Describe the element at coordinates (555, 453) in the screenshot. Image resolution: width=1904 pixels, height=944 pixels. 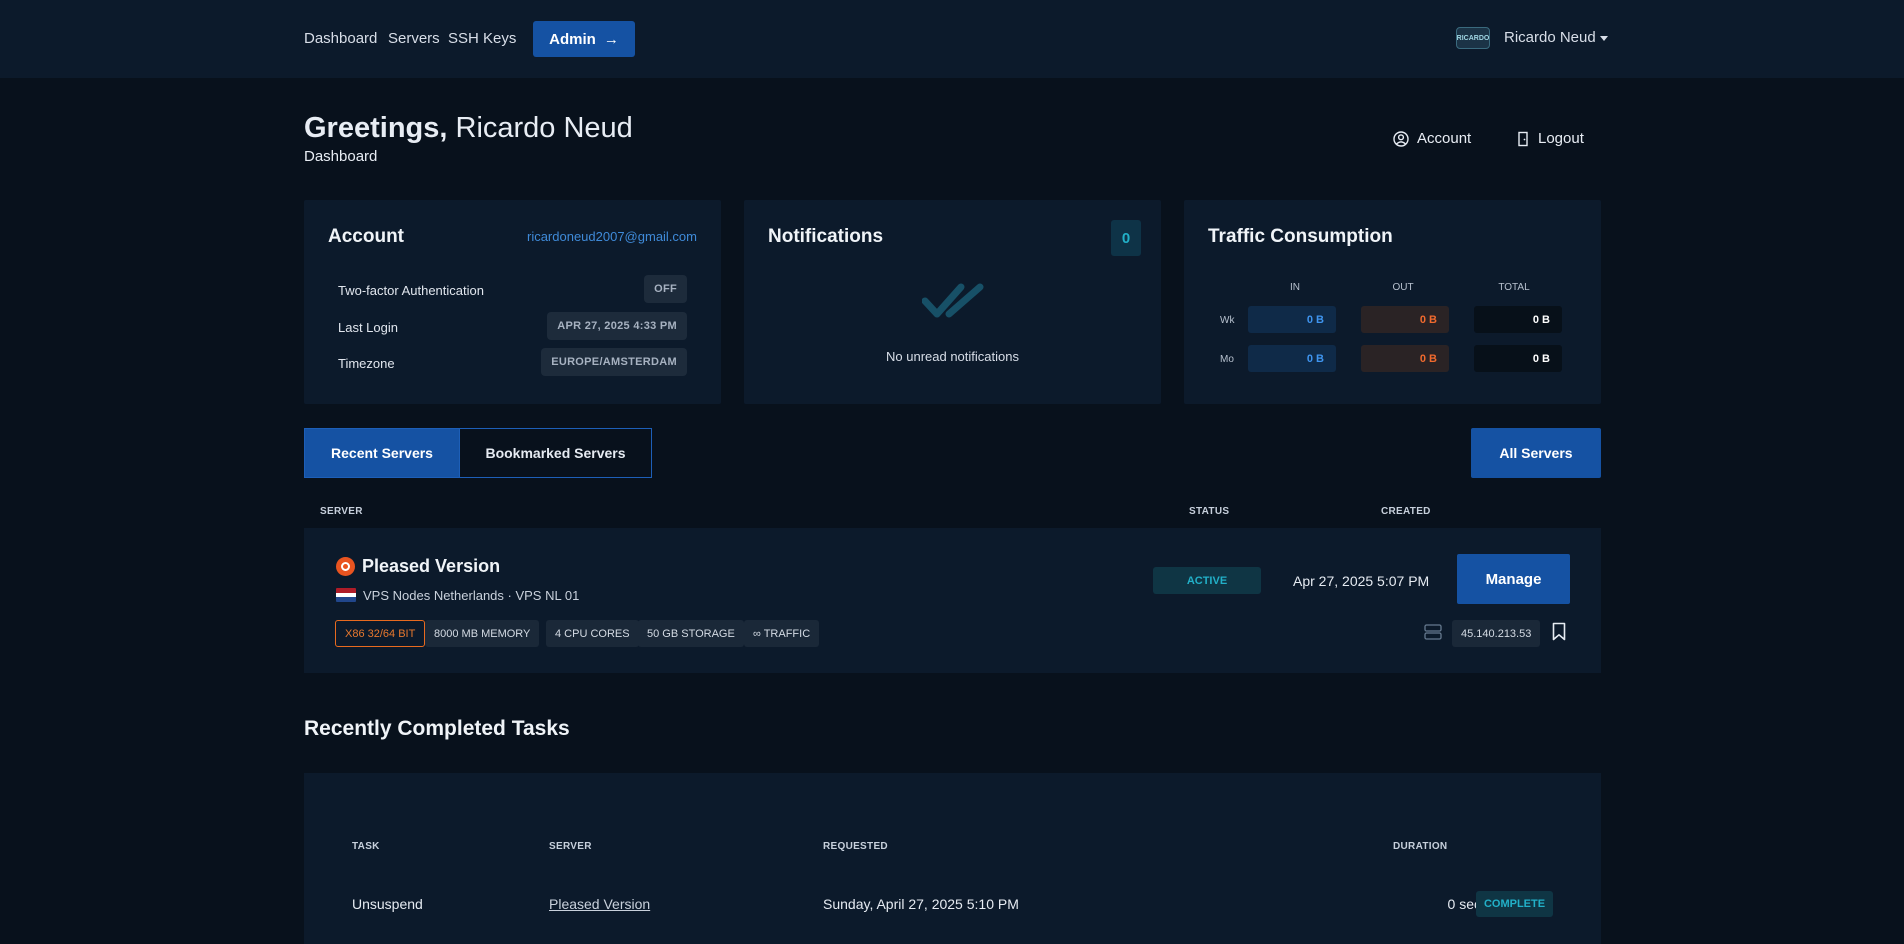
I see `tab-bookmarked-servers: Bookmarked Servers` at that location.